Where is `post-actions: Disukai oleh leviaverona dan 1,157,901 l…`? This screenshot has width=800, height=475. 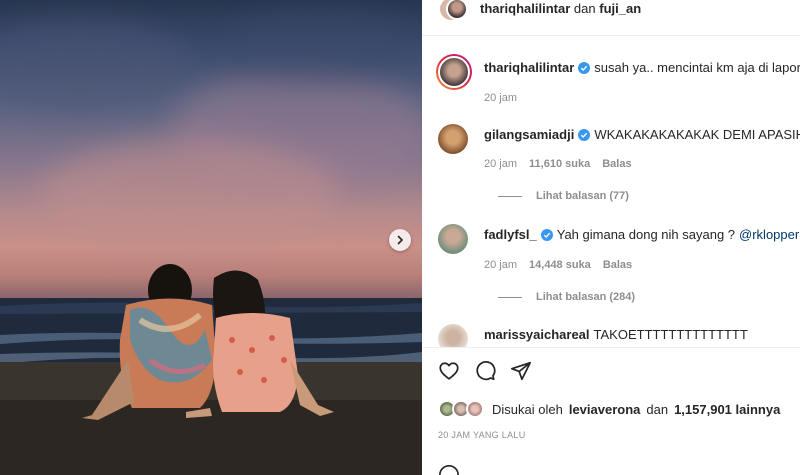 post-actions: Disukai oleh leviaverona dan 1,157,901 l… is located at coordinates (611, 411).